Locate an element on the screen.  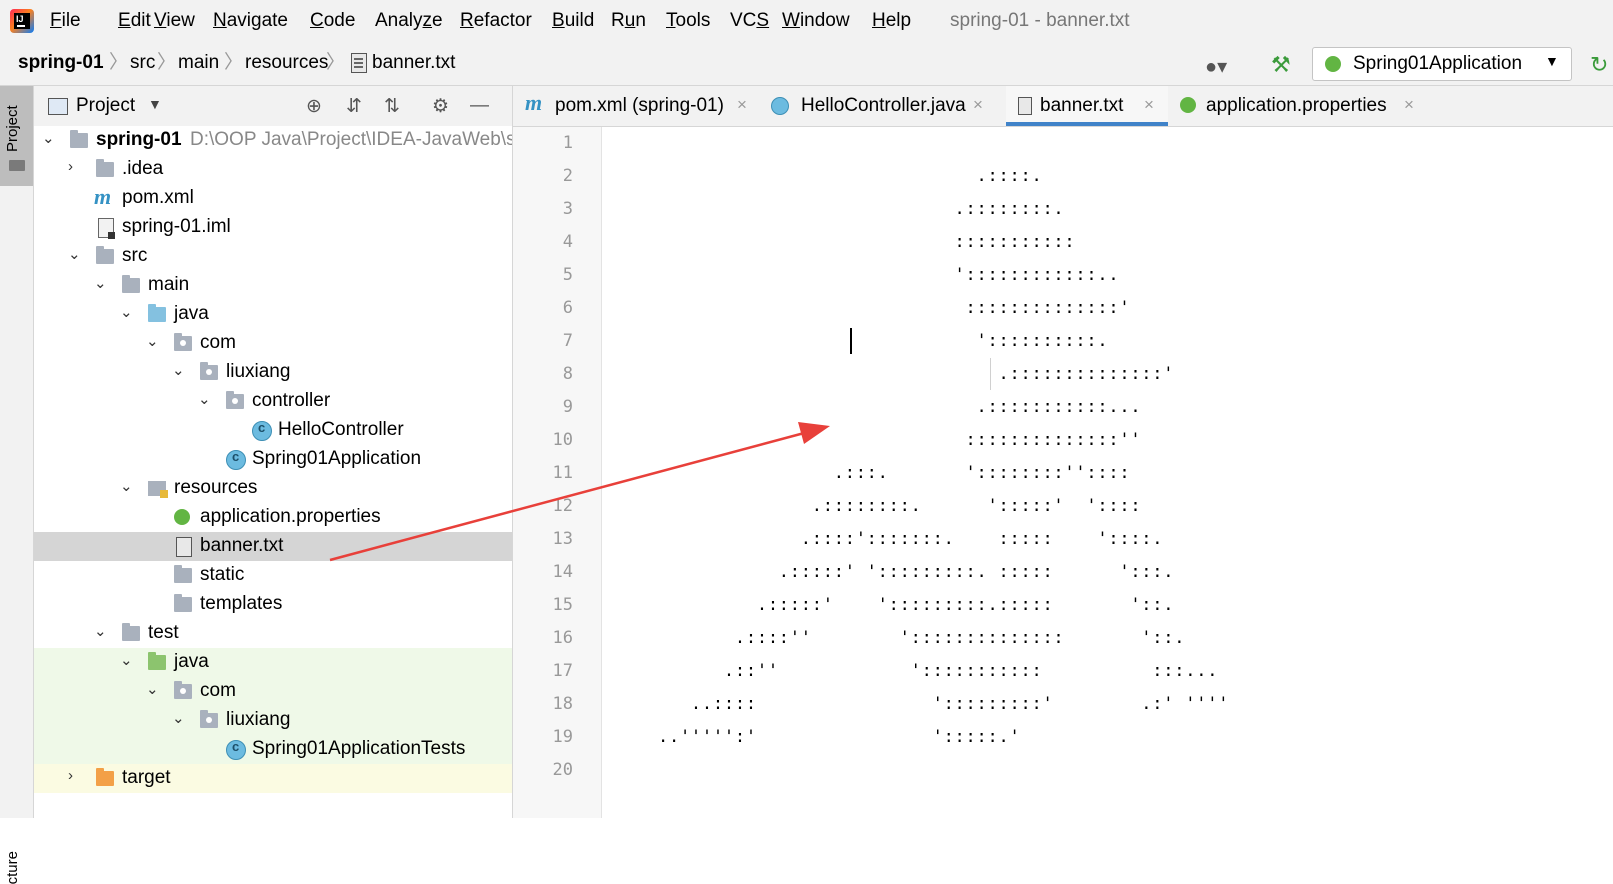
menu-item: View is located at coordinates (174, 21).